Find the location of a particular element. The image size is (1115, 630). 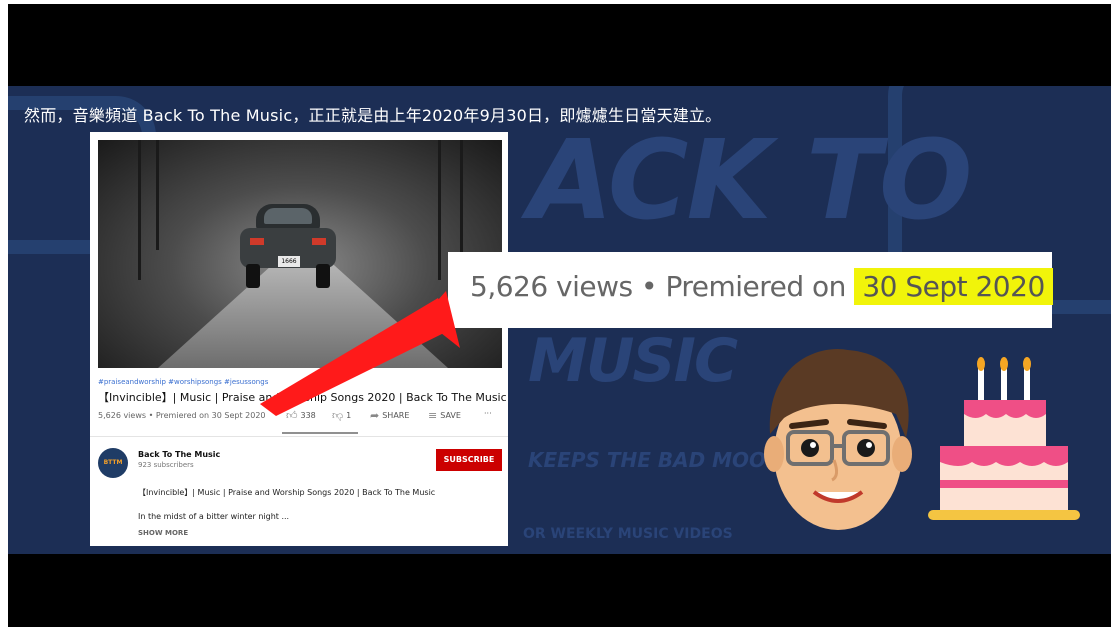

letterbox-bottom is located at coordinates (559, 590).